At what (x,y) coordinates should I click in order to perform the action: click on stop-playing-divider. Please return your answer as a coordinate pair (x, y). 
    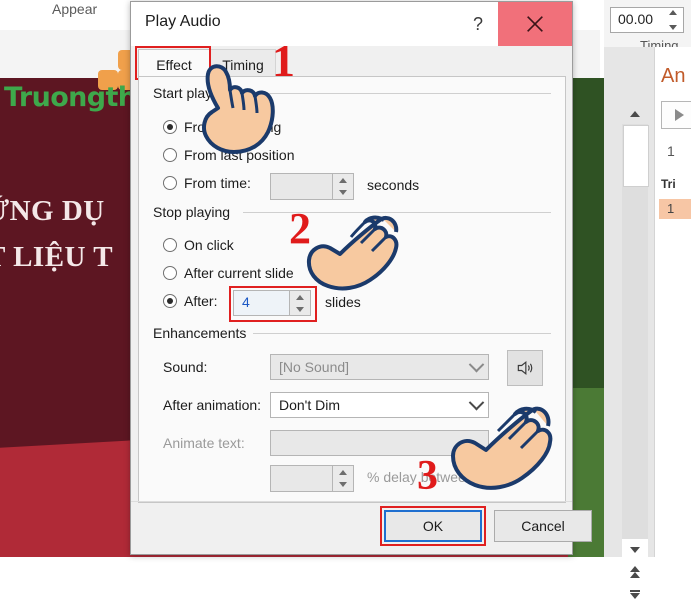
    Looking at the image, I should click on (397, 212).